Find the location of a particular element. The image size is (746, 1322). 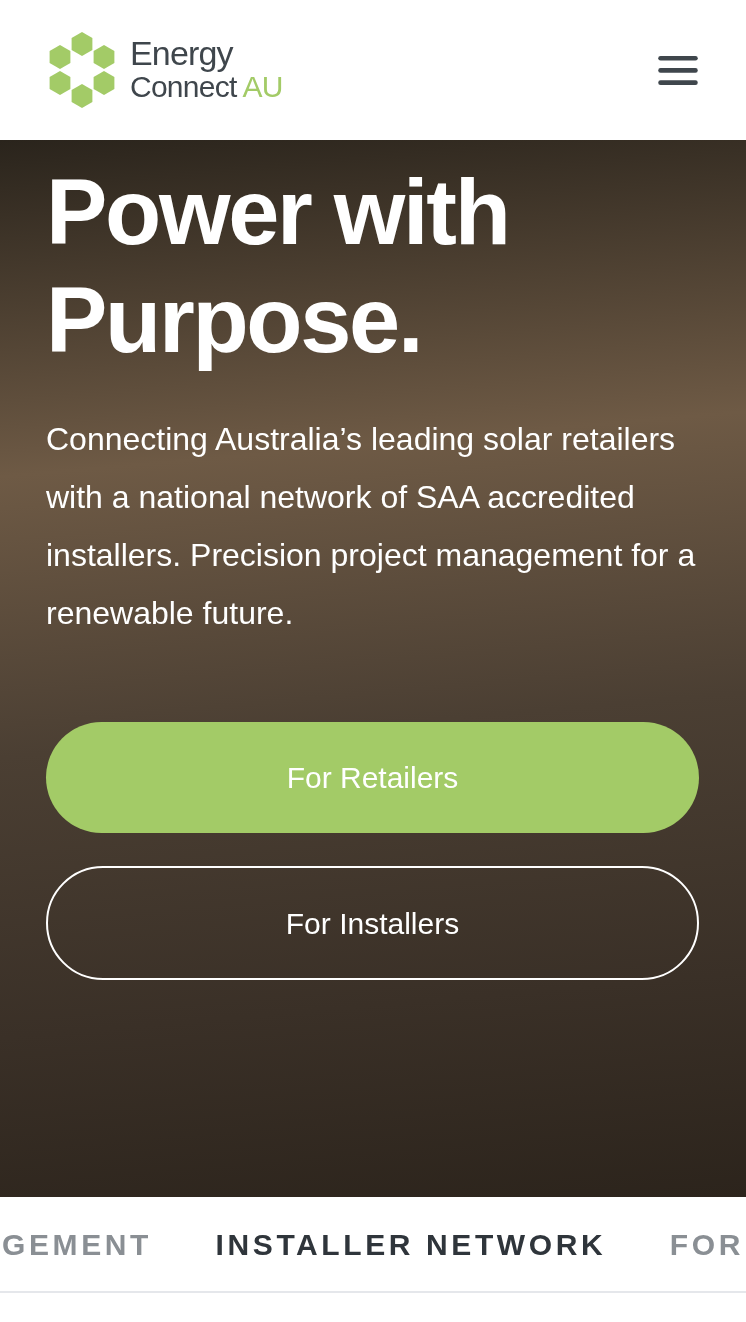

menu-icon is located at coordinates (678, 70).